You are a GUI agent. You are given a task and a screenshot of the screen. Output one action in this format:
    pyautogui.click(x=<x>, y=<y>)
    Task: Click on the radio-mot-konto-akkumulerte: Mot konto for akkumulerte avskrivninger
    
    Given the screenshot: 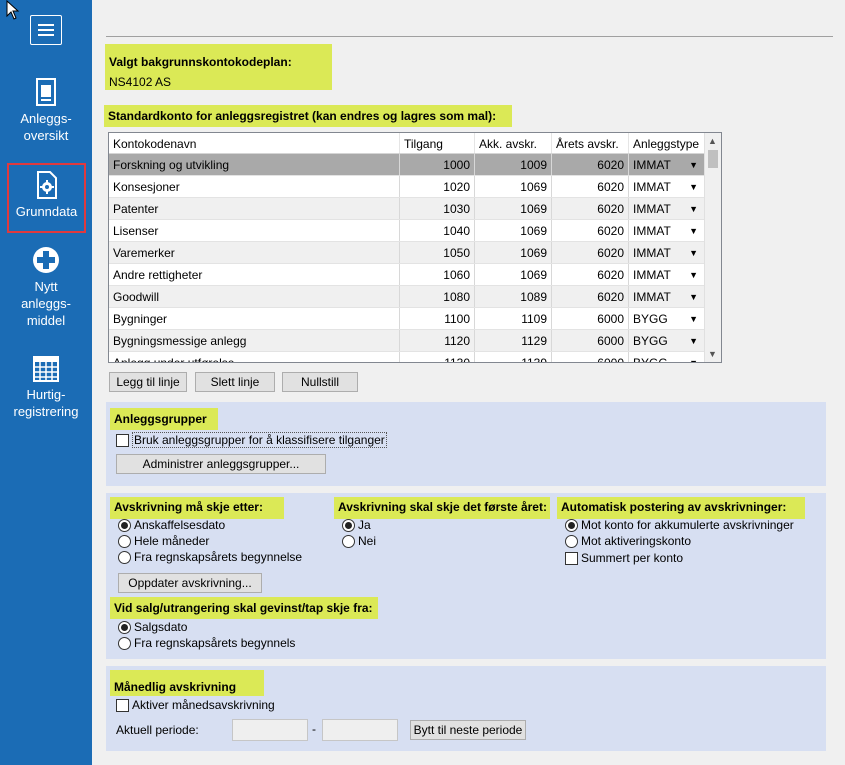 What is the action you would take?
    pyautogui.click(x=679, y=525)
    